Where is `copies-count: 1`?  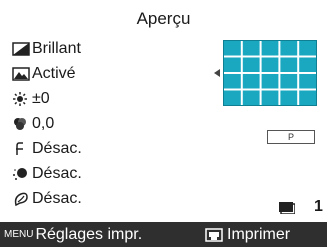 copies-count: 1 is located at coordinates (318, 206).